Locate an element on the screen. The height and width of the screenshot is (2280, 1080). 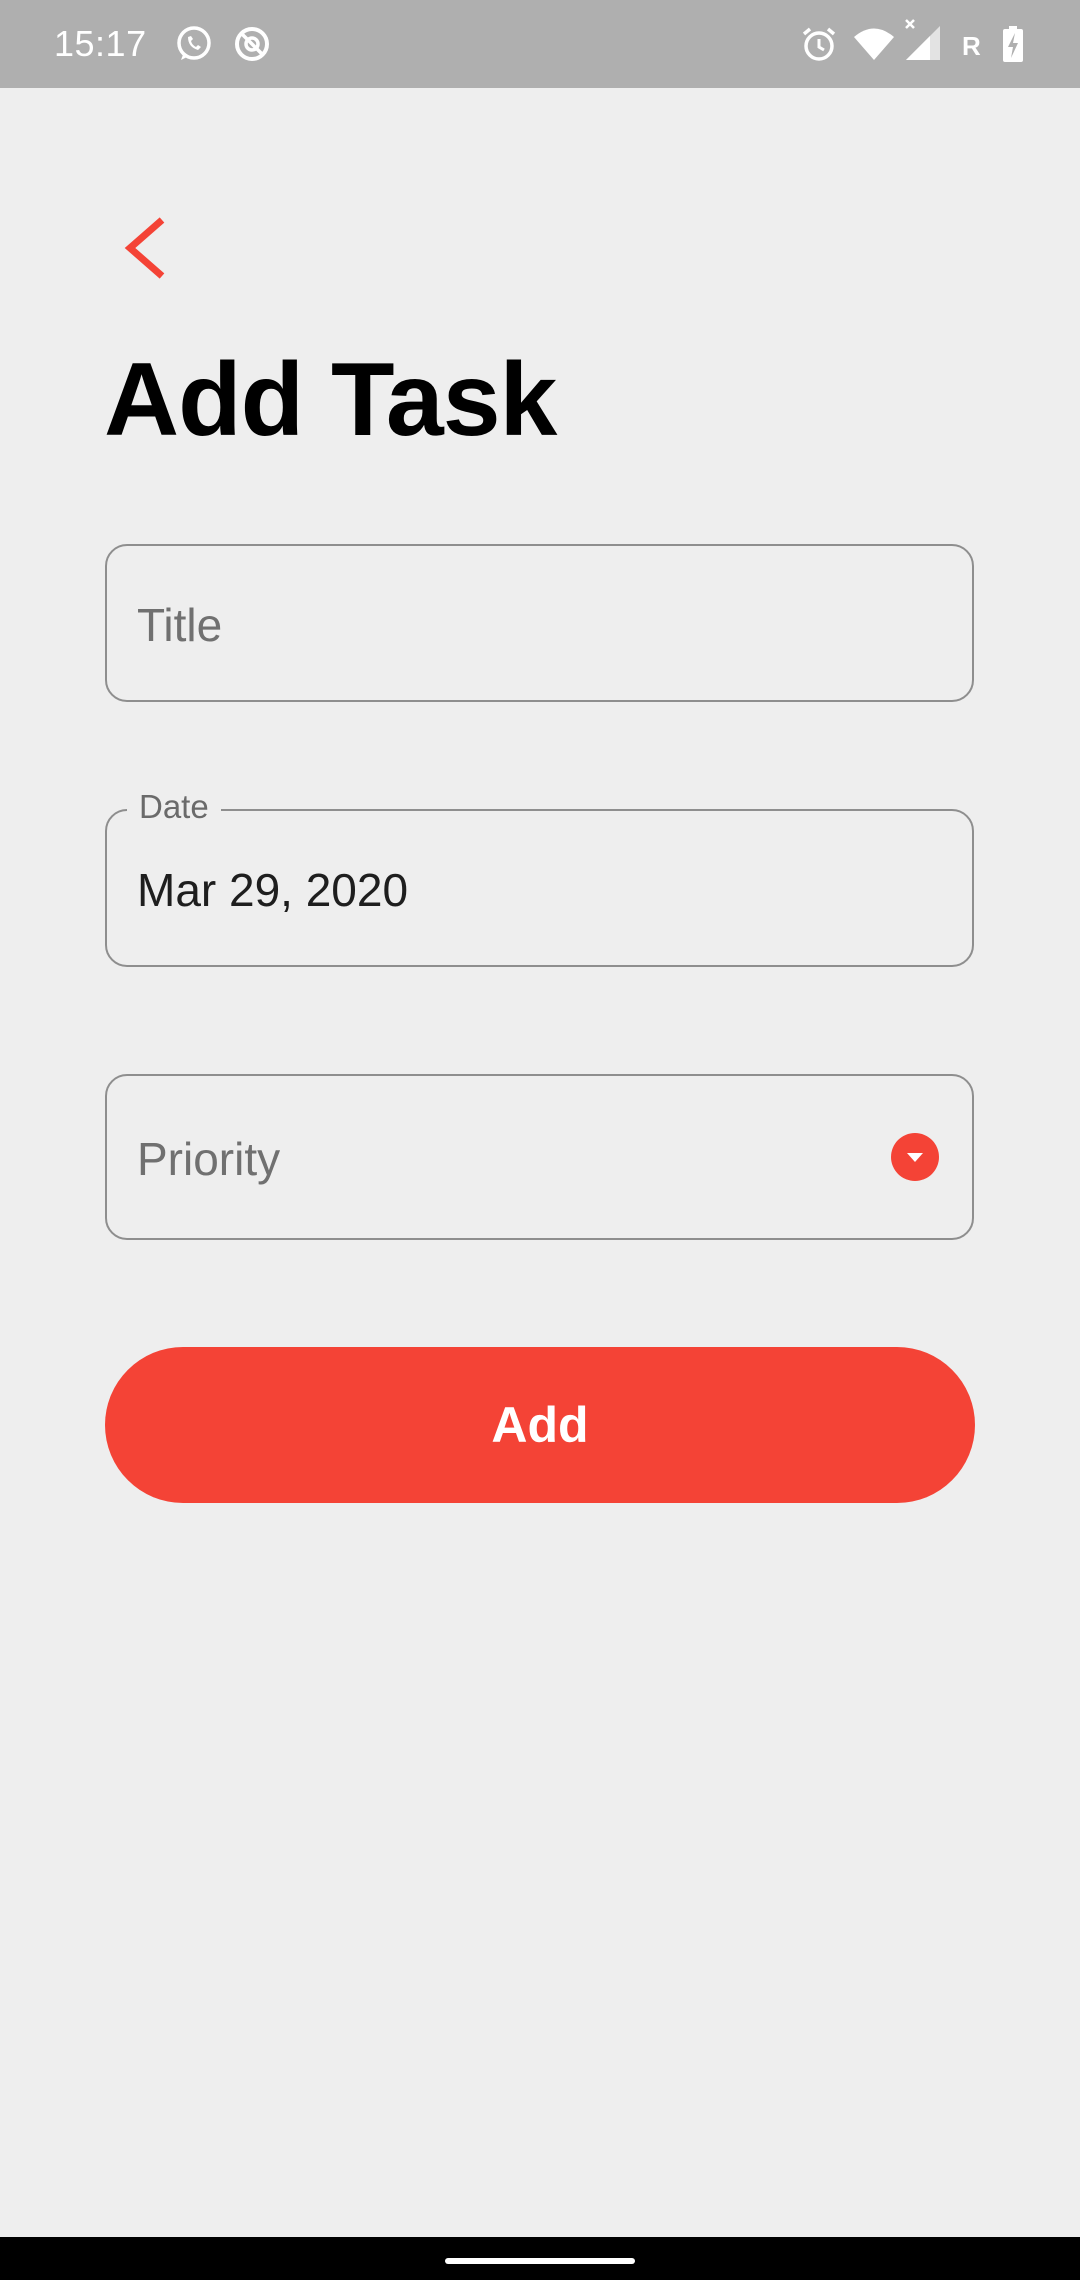
priority-dropdown: Priority is located at coordinates (539, 1157).